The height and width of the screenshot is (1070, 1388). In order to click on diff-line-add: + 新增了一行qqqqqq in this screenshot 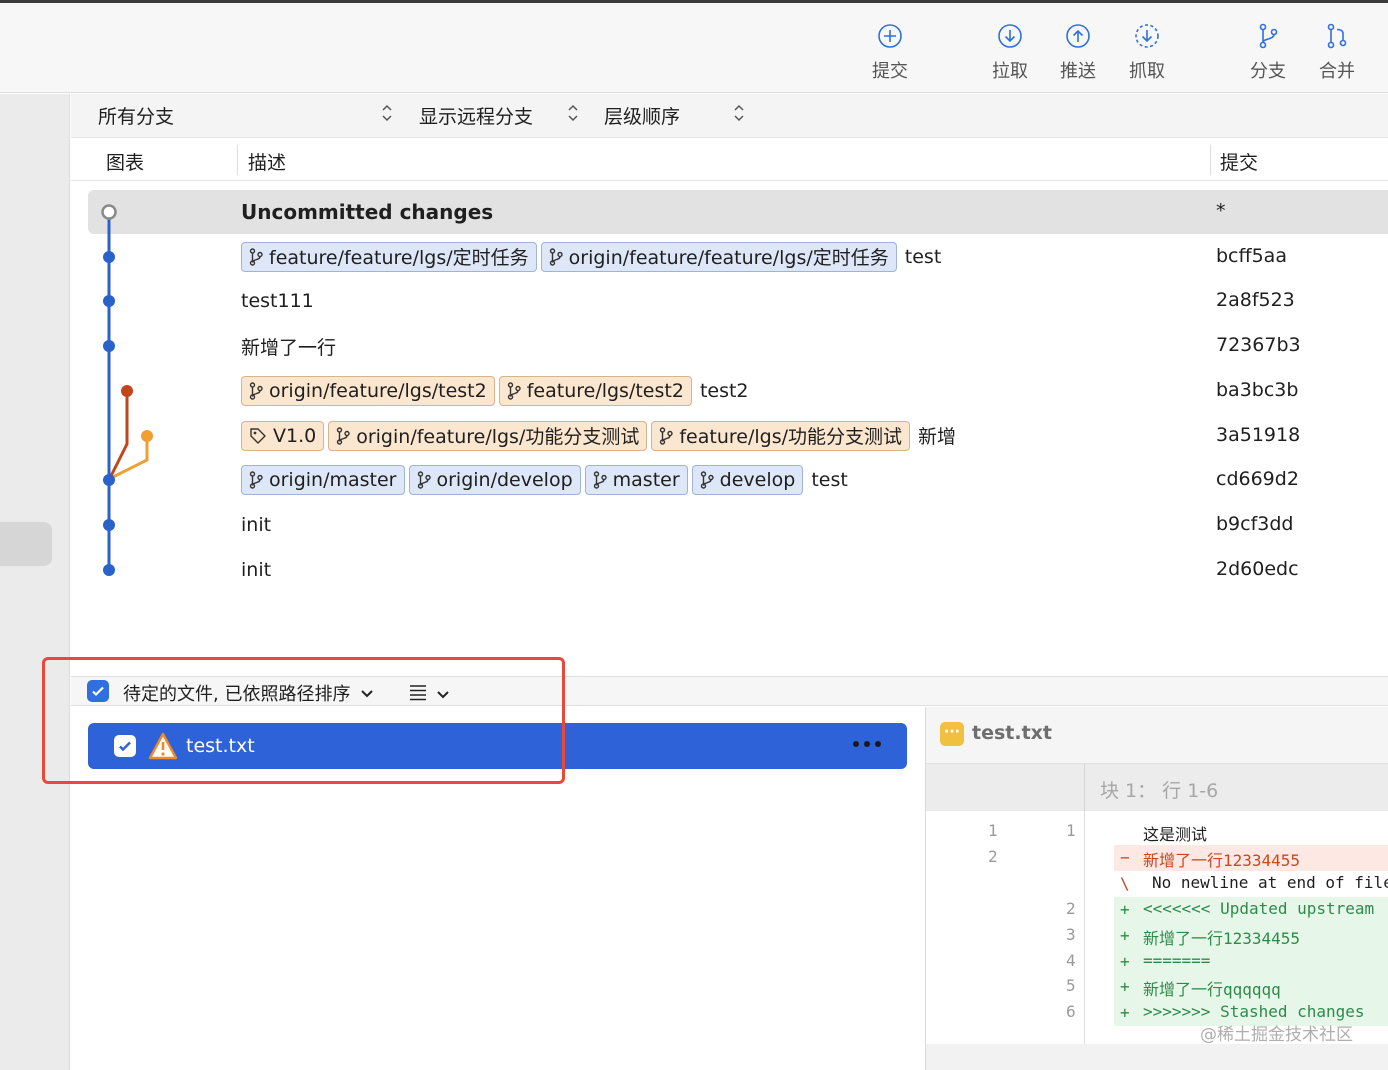, I will do `click(1251, 987)`.